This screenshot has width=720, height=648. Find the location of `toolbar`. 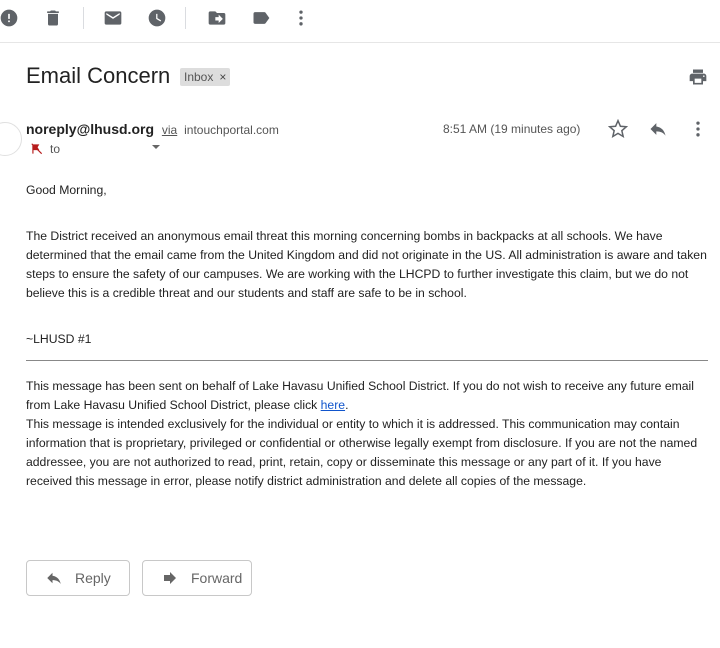

toolbar is located at coordinates (360, 21).